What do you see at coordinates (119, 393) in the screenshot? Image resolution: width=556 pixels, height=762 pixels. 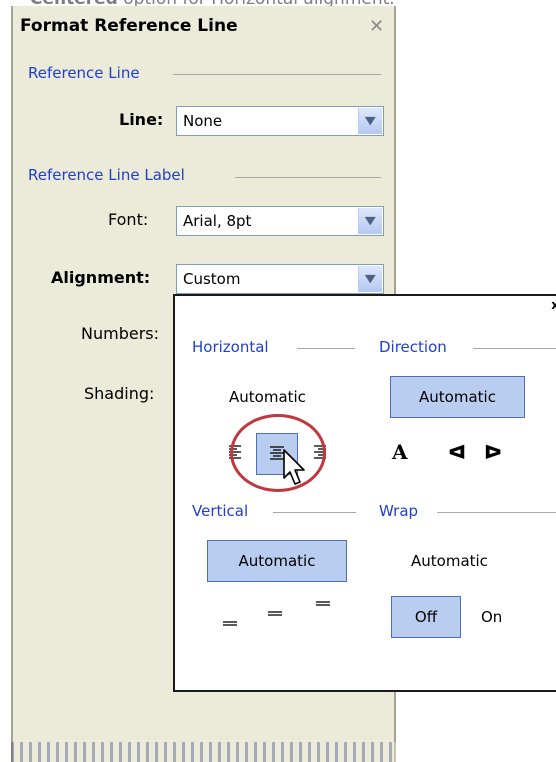 I see `shading-label: Shading:` at bounding box center [119, 393].